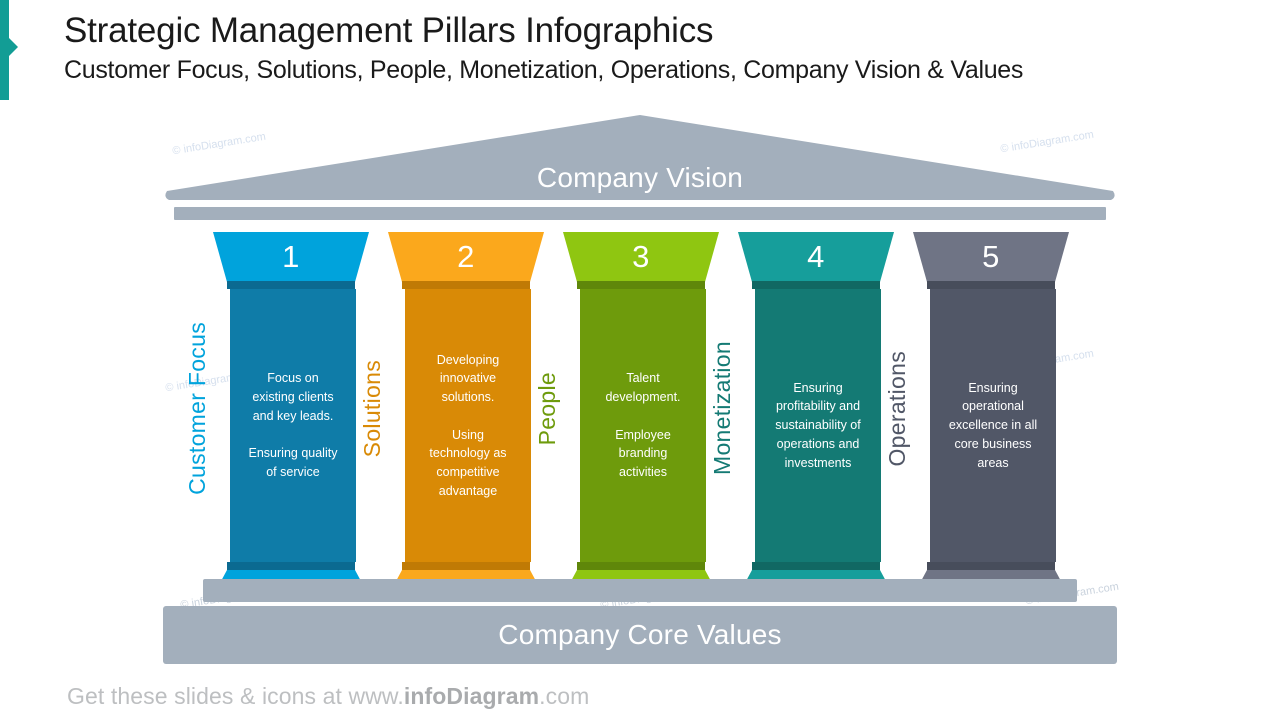 This screenshot has height=720, width=1280. Describe the element at coordinates (372, 408) in the screenshot. I see `pillar-side-label-text: Solutions` at that location.